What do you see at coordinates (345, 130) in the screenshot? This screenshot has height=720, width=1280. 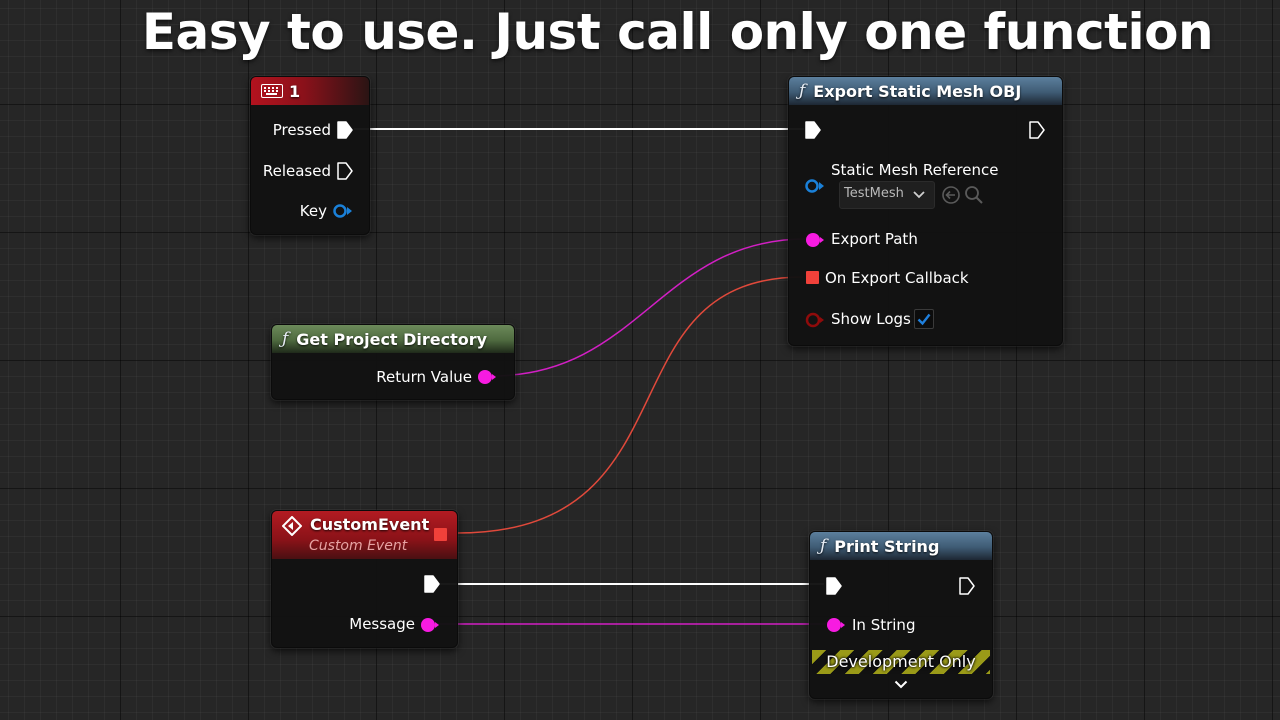 I see `pressed-exec-pin` at bounding box center [345, 130].